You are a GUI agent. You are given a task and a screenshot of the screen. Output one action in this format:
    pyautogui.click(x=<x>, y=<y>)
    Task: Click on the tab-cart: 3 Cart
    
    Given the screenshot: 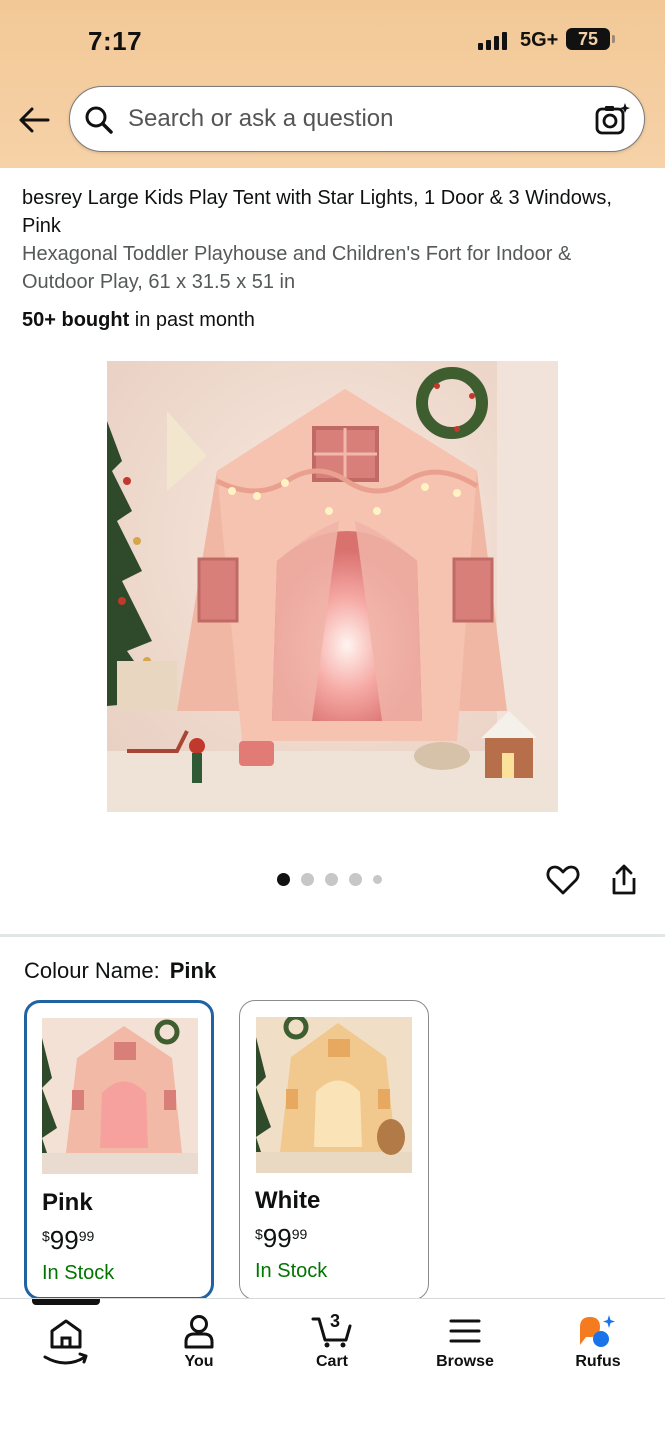 What is the action you would take?
    pyautogui.click(x=332, y=1341)
    